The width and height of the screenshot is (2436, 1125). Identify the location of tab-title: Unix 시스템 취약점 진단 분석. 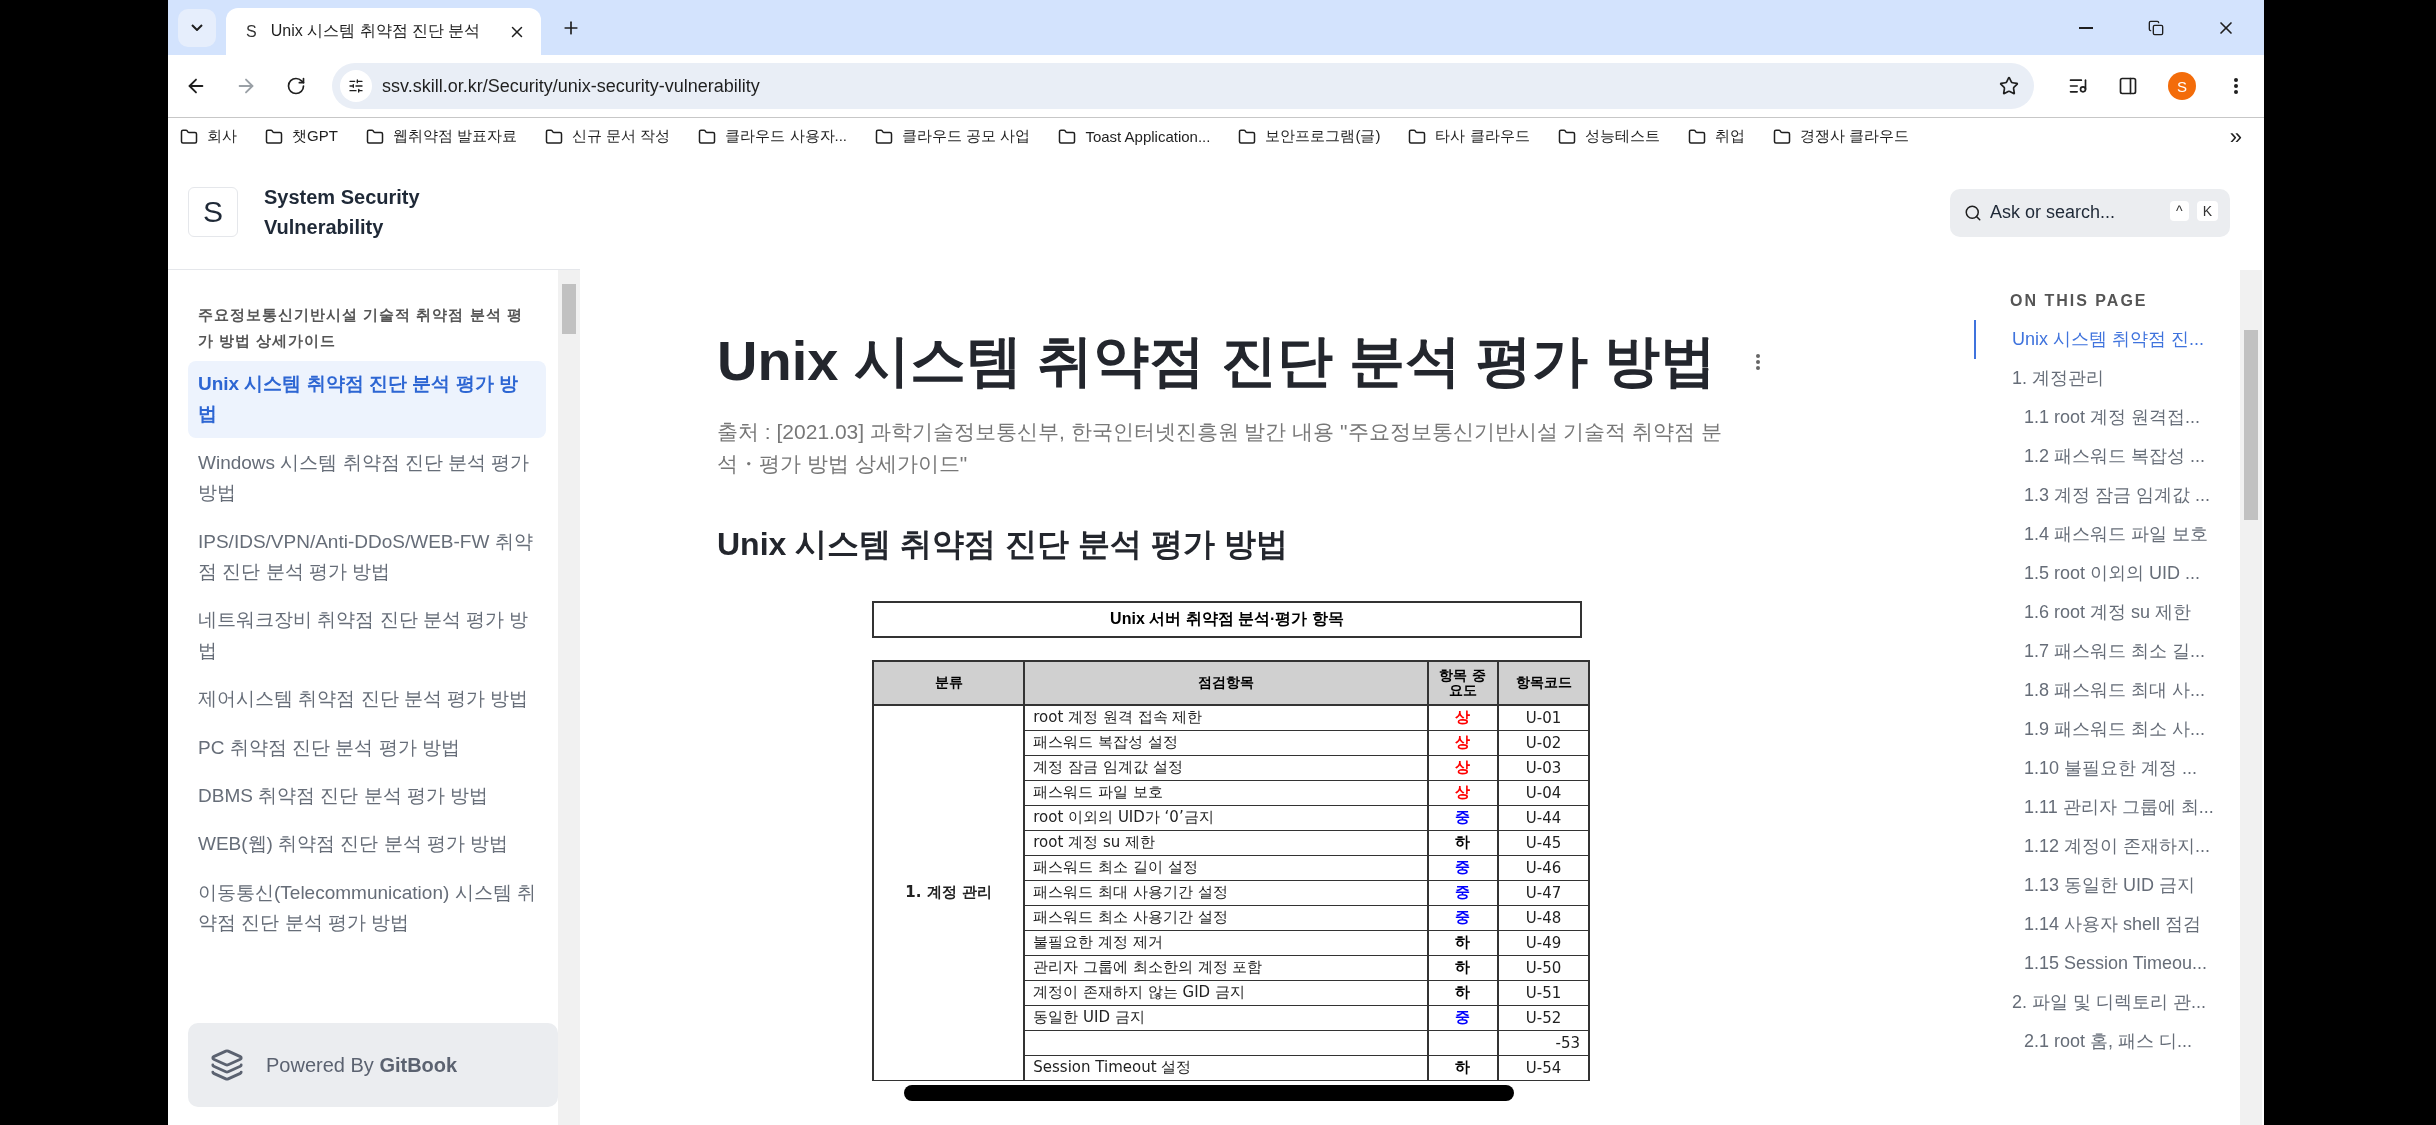
(376, 31).